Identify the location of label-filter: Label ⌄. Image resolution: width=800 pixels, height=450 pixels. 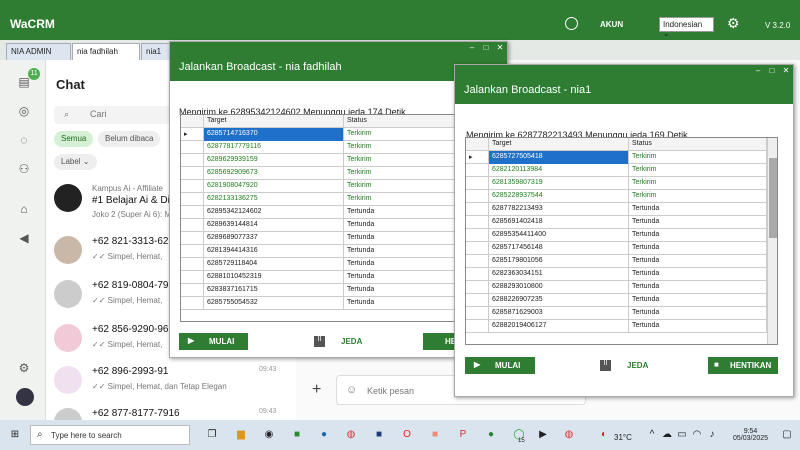
(75, 162).